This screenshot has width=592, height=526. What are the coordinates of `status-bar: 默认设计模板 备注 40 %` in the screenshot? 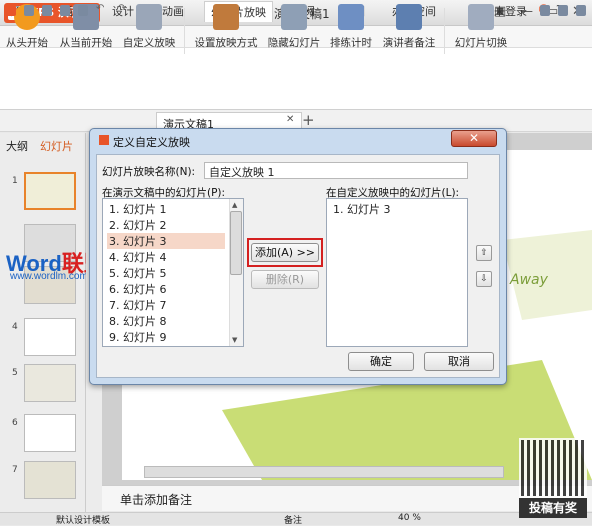 It's located at (296, 519).